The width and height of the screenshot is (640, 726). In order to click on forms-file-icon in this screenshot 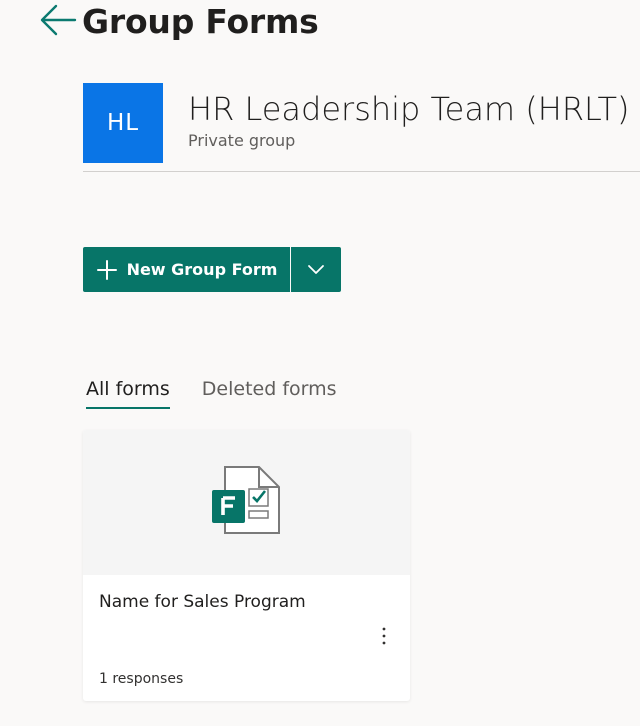, I will do `click(247, 503)`.